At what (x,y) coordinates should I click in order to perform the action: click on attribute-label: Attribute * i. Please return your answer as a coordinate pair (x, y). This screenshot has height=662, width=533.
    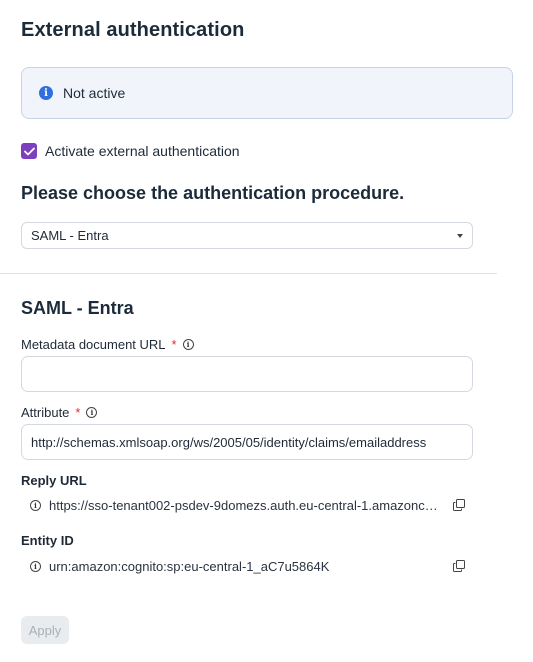
    Looking at the image, I should click on (59, 412).